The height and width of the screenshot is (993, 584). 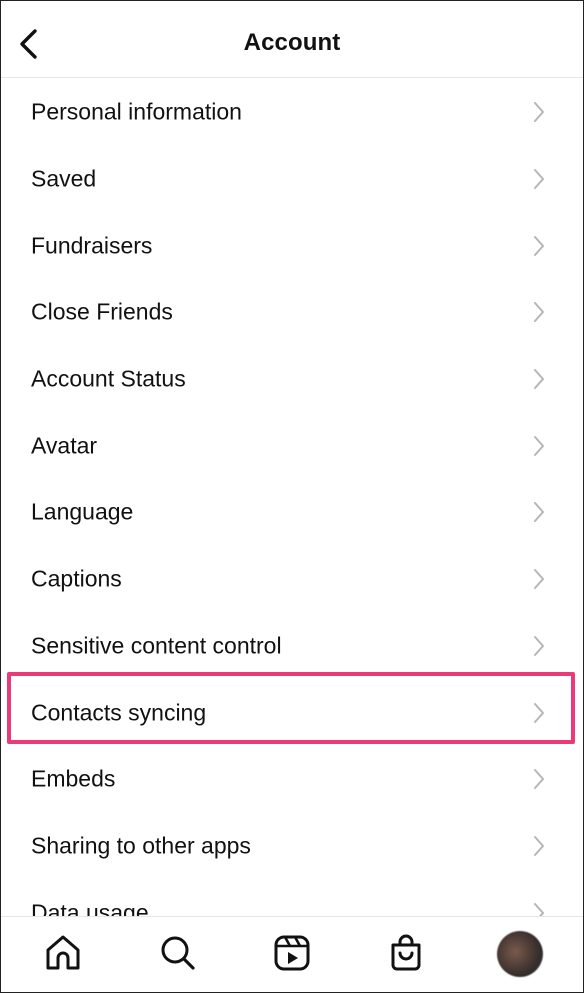 I want to click on list-item-label: Account Status, so click(x=108, y=378).